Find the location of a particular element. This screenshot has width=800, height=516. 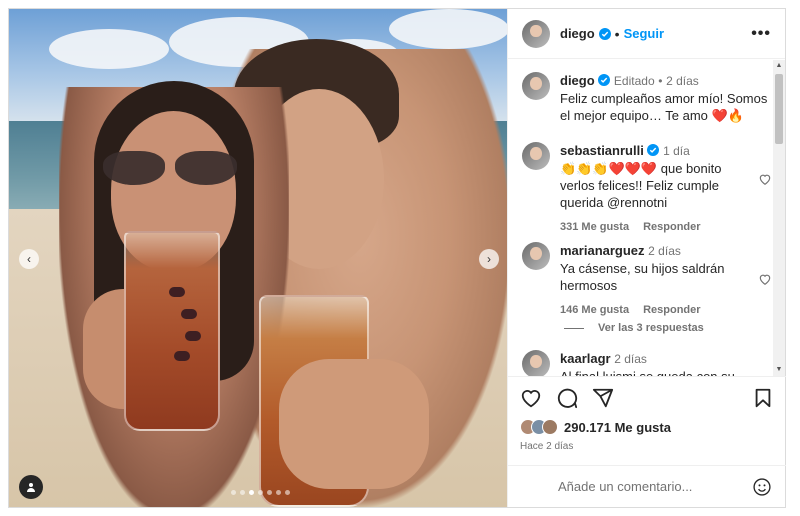

save-icon is located at coordinates (763, 398).